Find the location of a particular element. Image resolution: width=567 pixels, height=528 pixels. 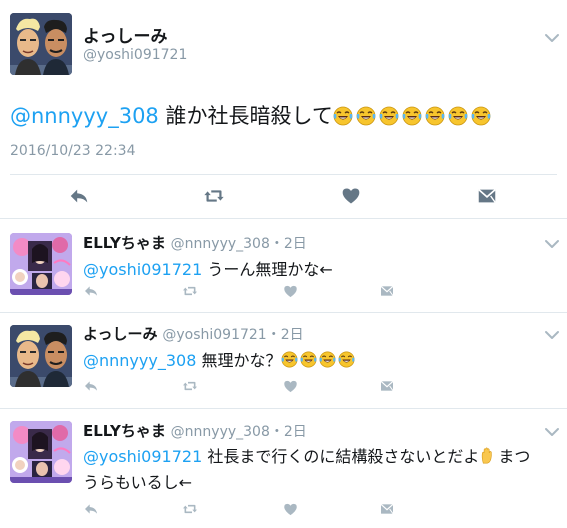

raised-hand-icon is located at coordinates (487, 455).